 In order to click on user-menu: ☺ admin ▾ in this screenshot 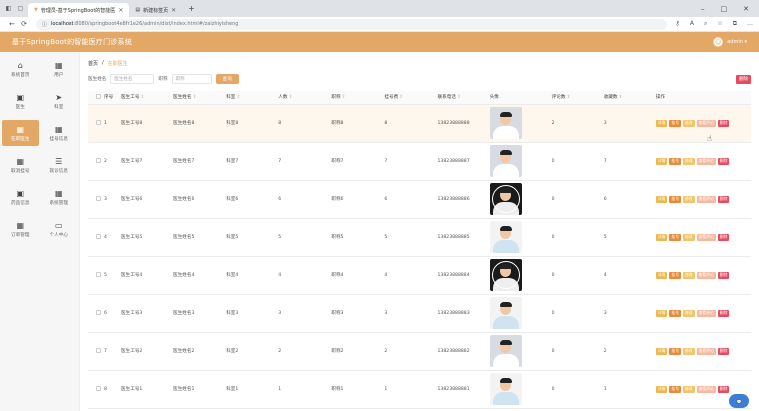, I will do `click(730, 42)`.